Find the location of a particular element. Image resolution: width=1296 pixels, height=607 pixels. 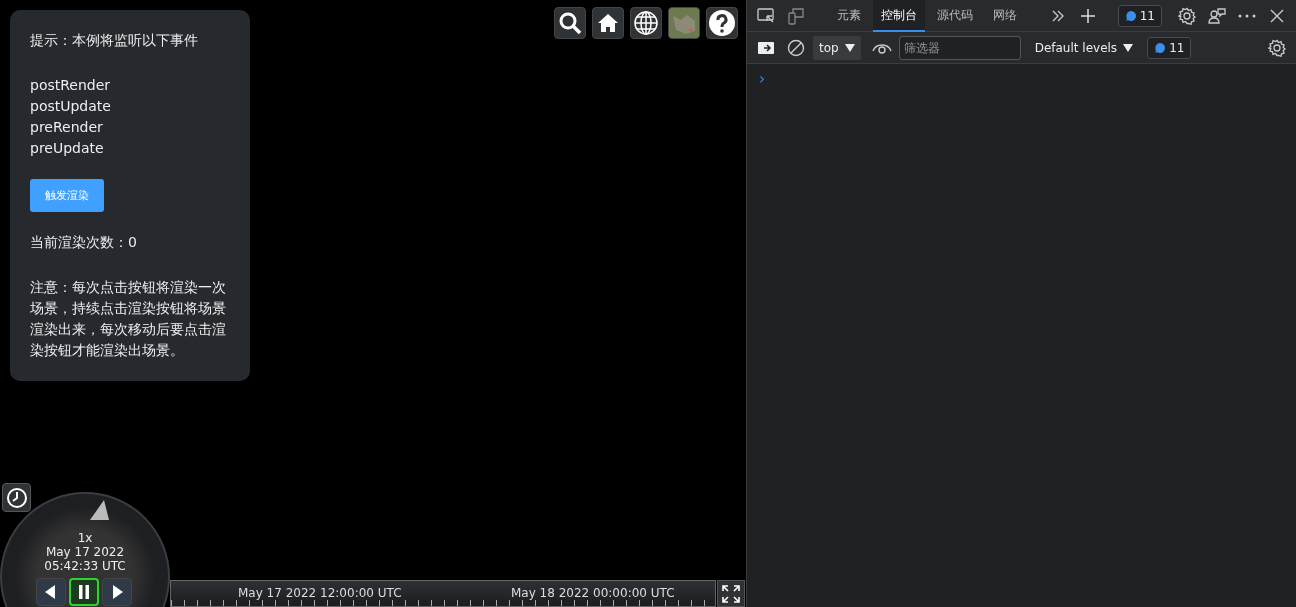

globe-icon is located at coordinates (646, 23).